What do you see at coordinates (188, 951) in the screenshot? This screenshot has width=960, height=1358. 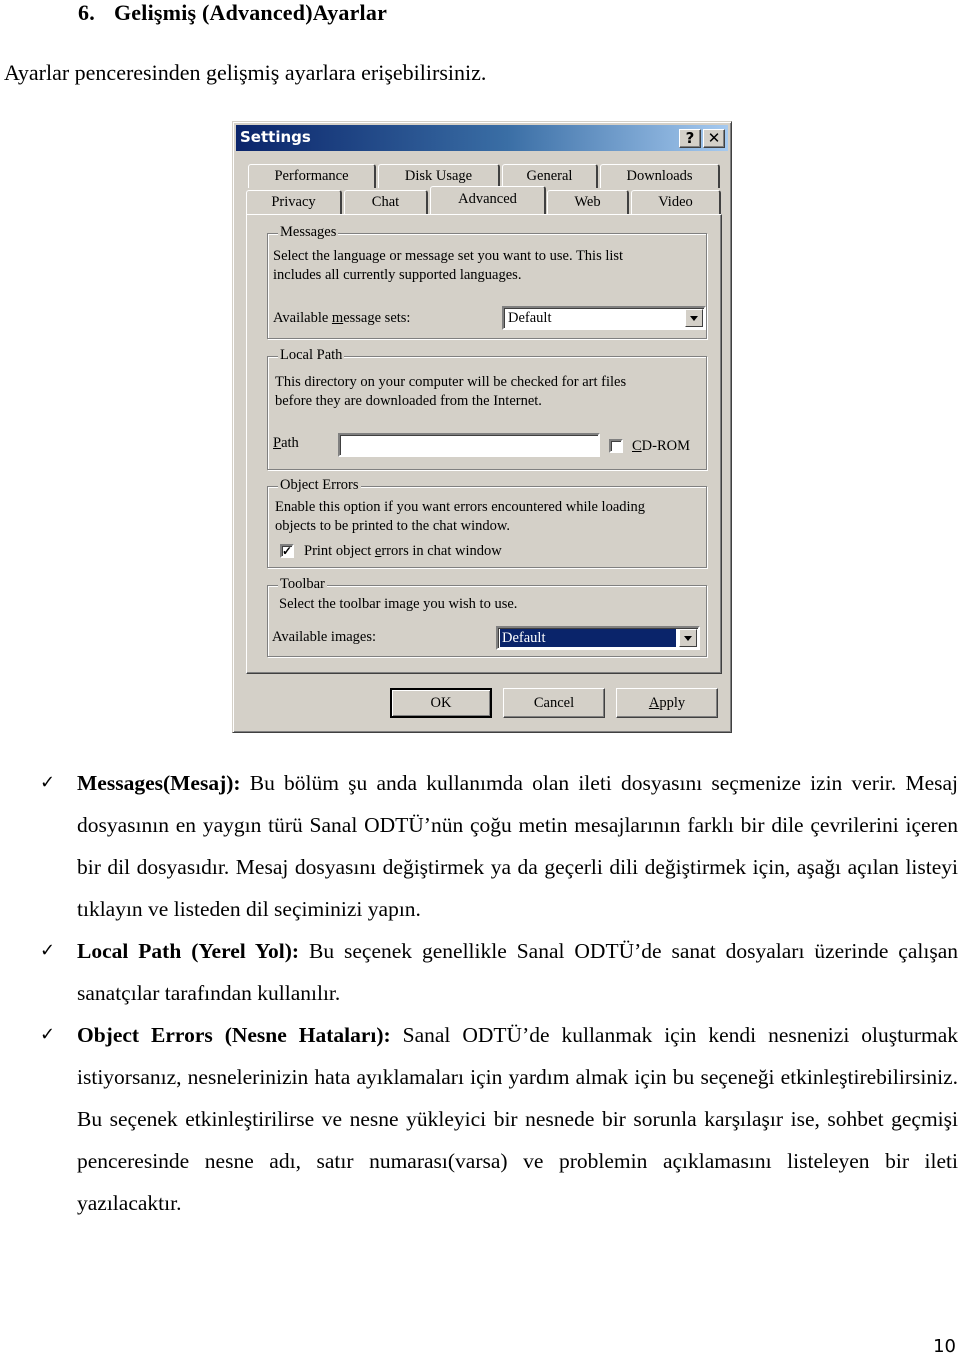 I see `bullet-term: Local Path (Yerel Yol):` at bounding box center [188, 951].